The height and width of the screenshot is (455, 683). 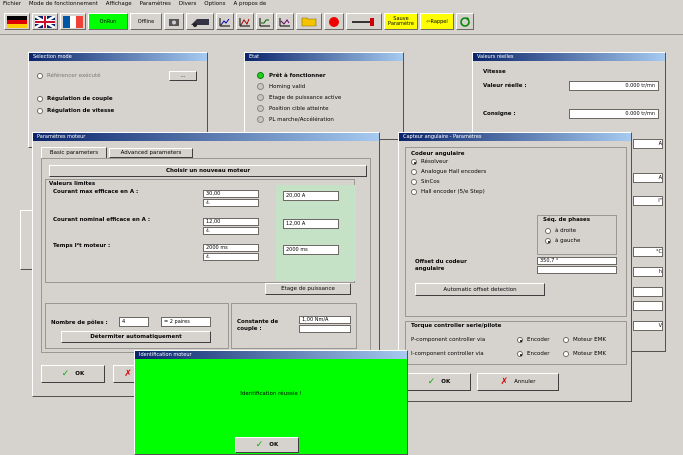 I want to click on angle-sensor-title: Capteur angulaire - Paramètres, so click(x=515, y=137).